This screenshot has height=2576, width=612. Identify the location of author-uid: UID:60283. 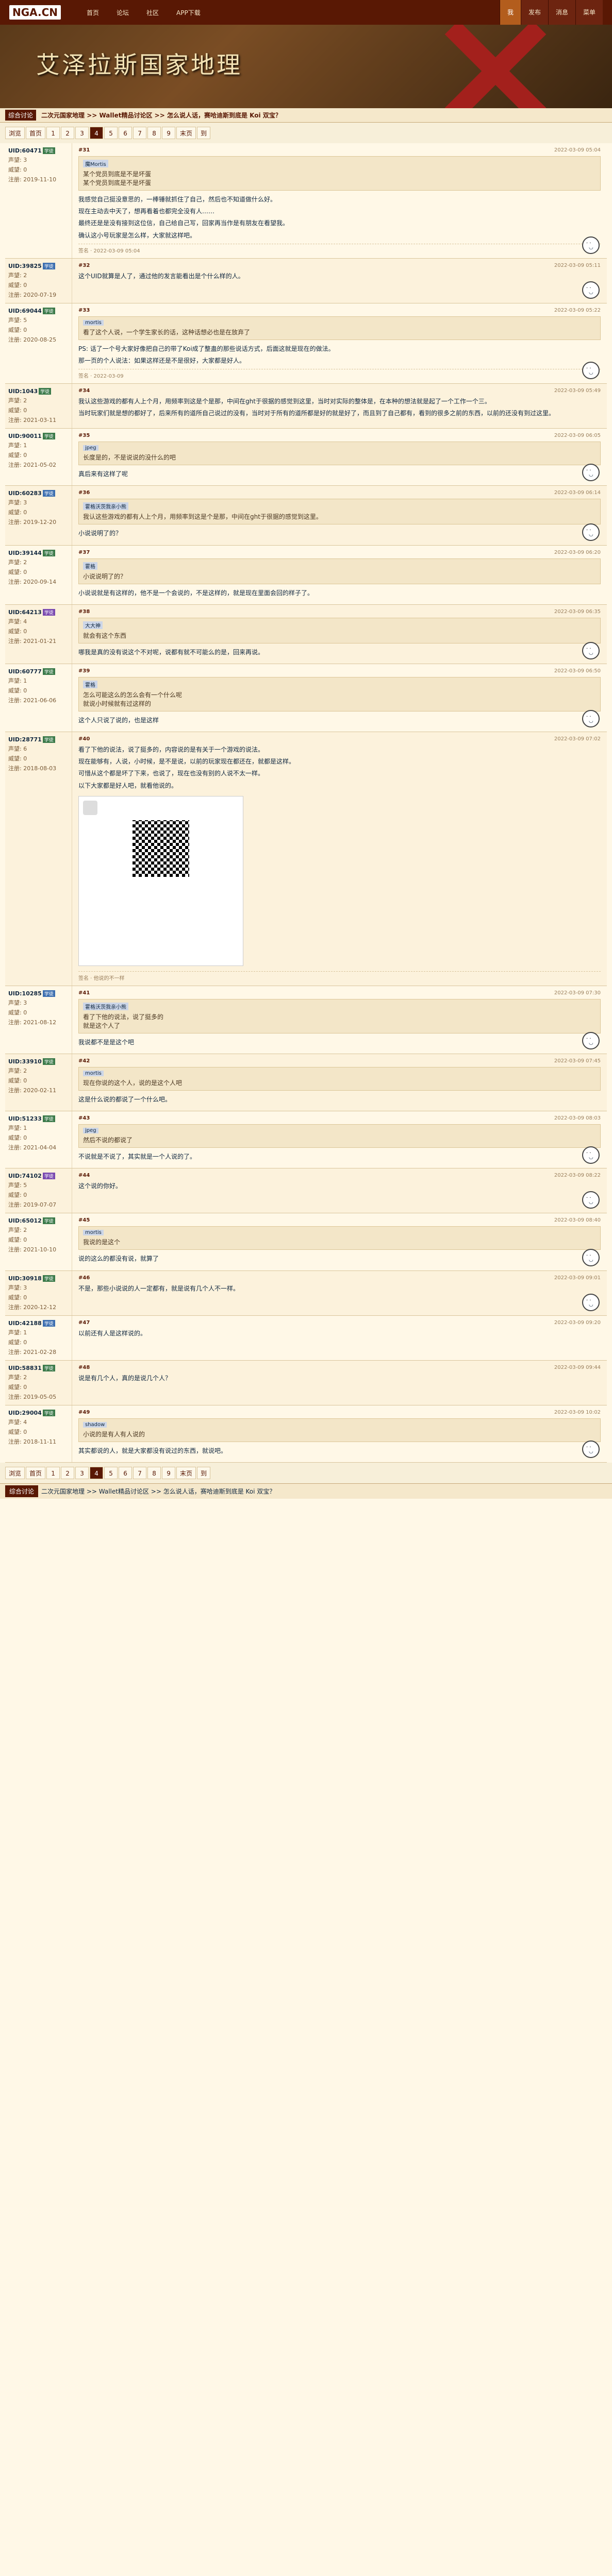
(25, 493).